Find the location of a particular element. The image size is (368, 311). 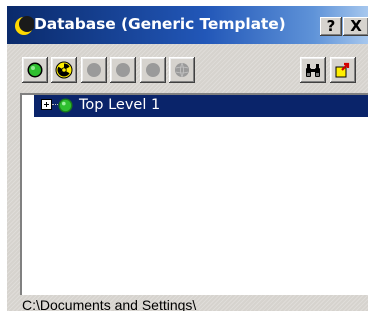

status-path: C:\Documents and Settings\ is located at coordinates (109, 304).